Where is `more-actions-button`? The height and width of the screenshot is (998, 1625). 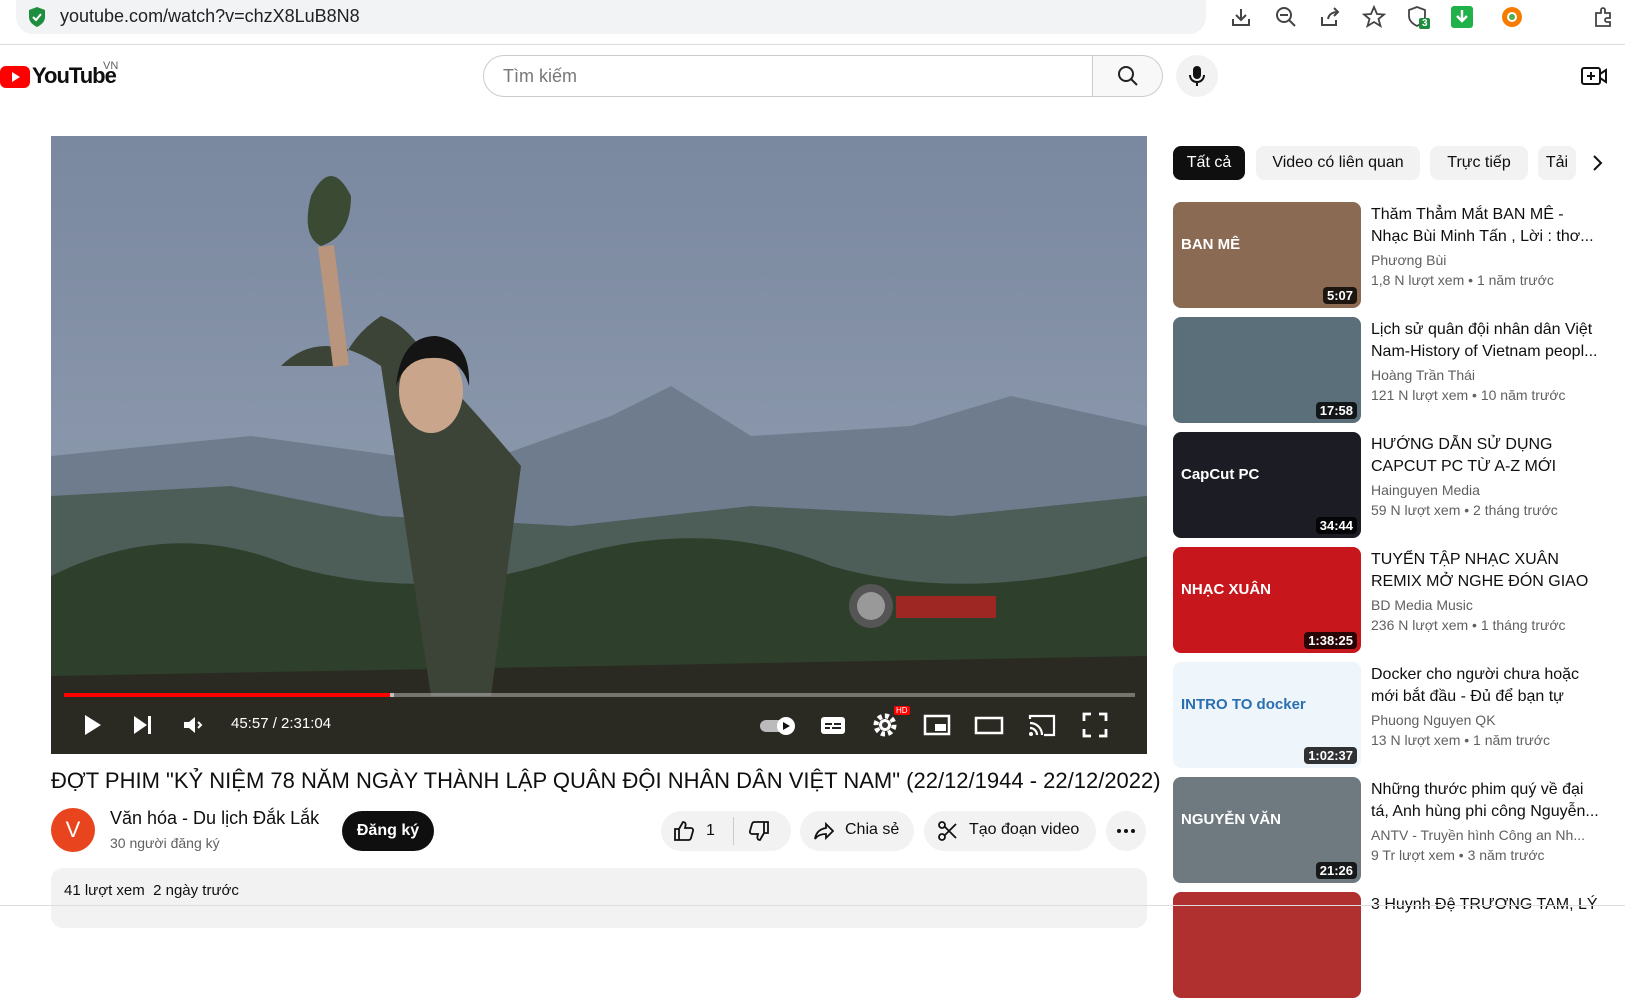
more-actions-button is located at coordinates (1126, 831).